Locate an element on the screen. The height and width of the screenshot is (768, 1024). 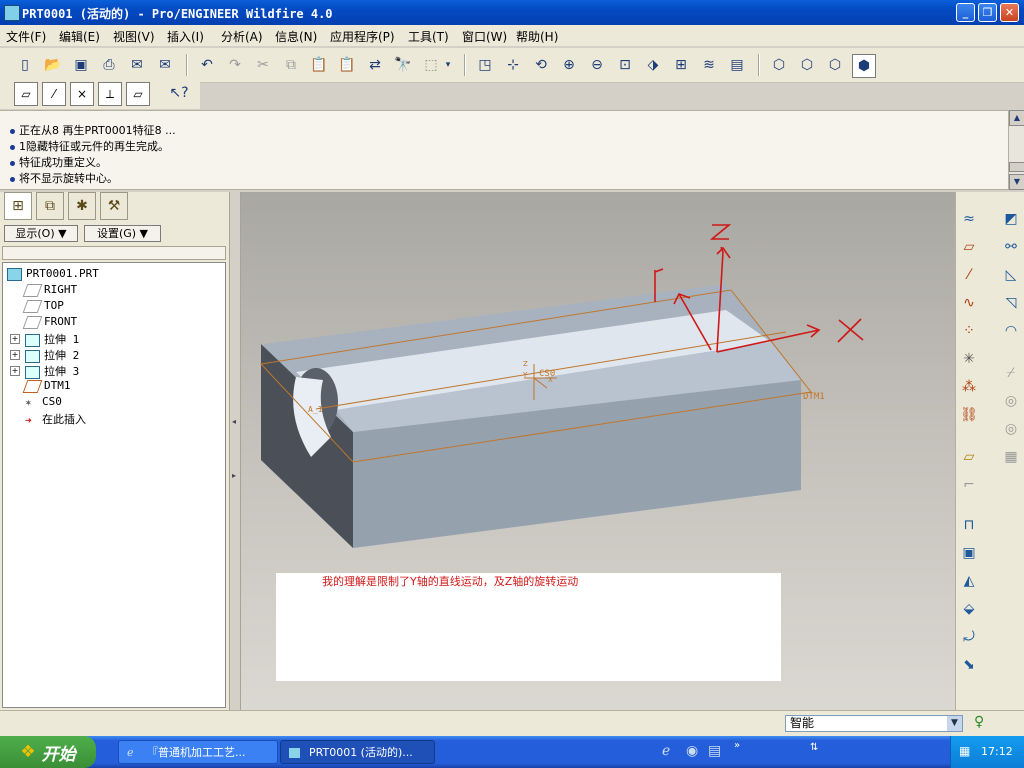
sketch-tool-icon: ▱ is located at coordinates (969, 457).